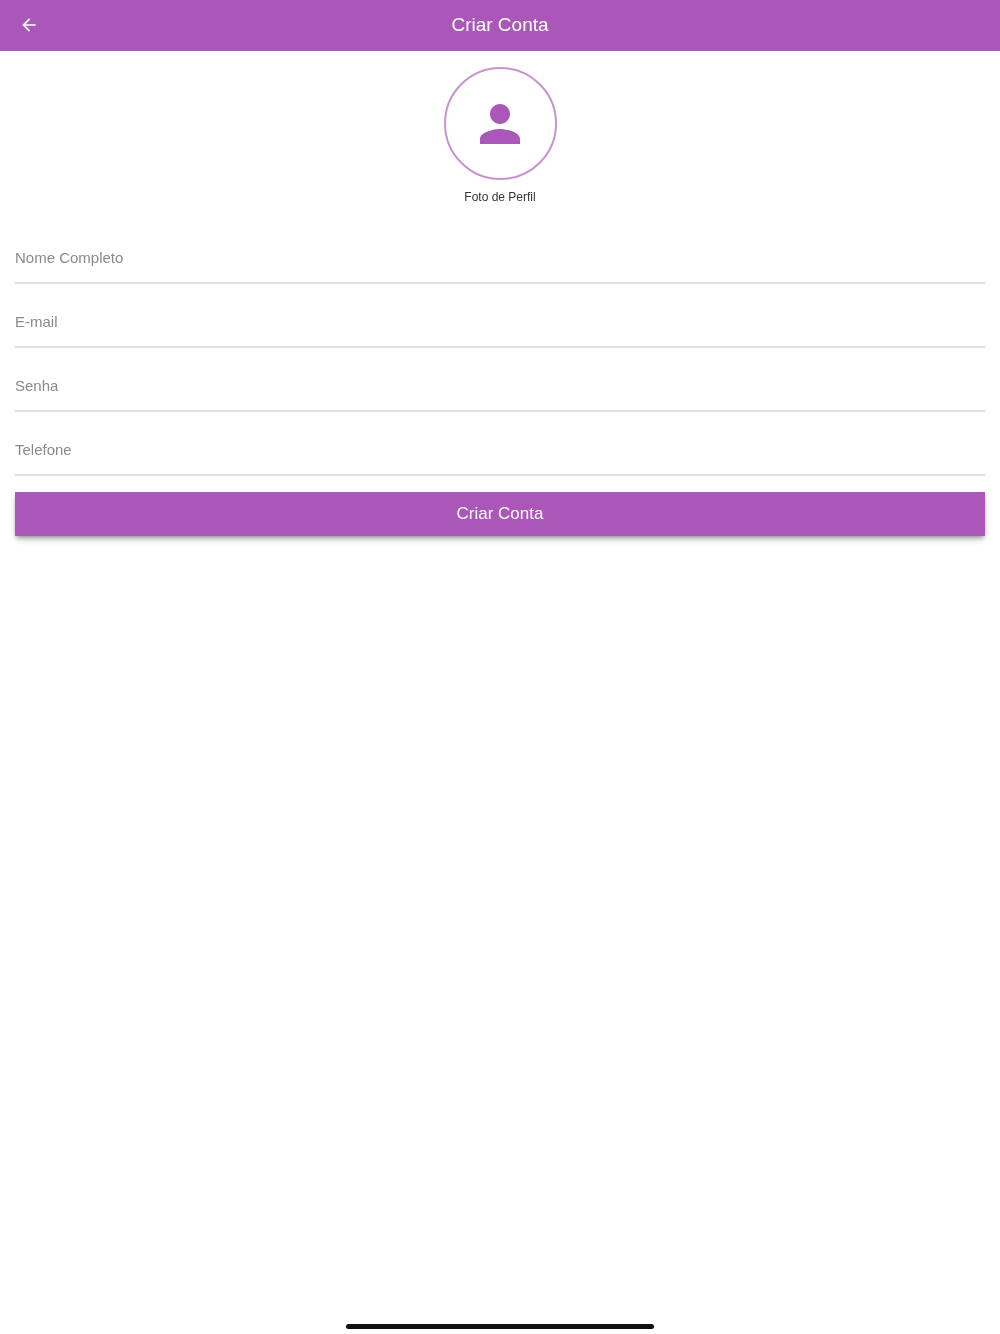 The height and width of the screenshot is (1334, 1000). I want to click on profile-photo-label: Foto de Perfil, so click(500, 197).